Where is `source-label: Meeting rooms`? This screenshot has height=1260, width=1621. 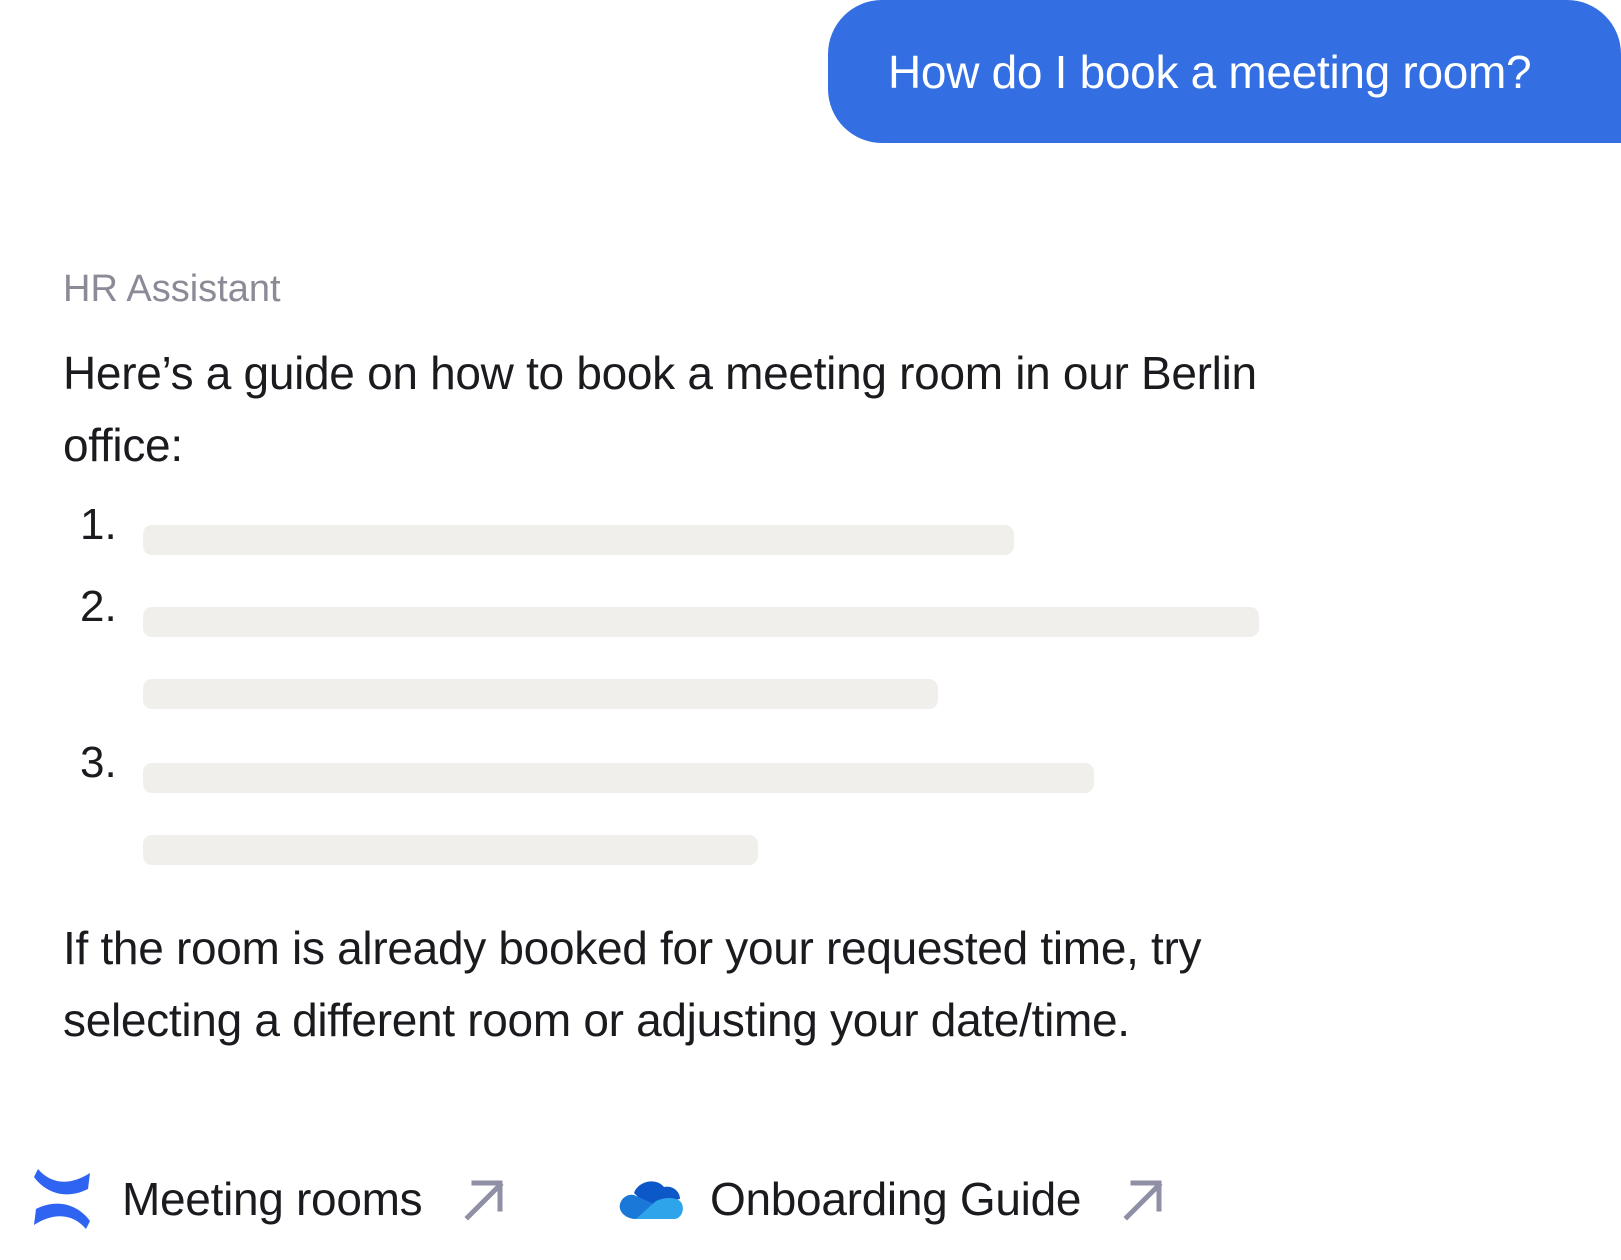
source-label: Meeting rooms is located at coordinates (272, 1199).